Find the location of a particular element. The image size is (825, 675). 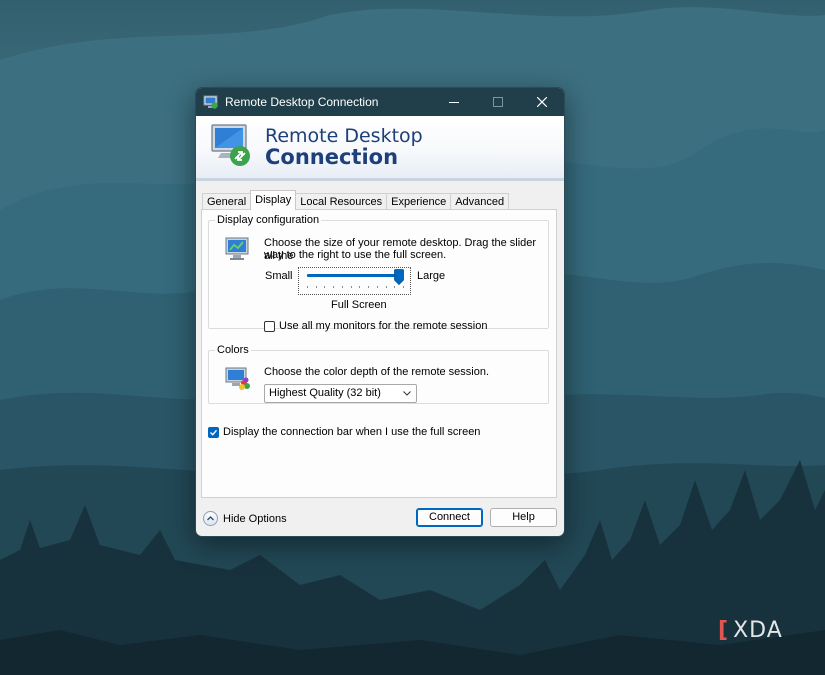

hide-options-toggle: Hide Options is located at coordinates (245, 518).